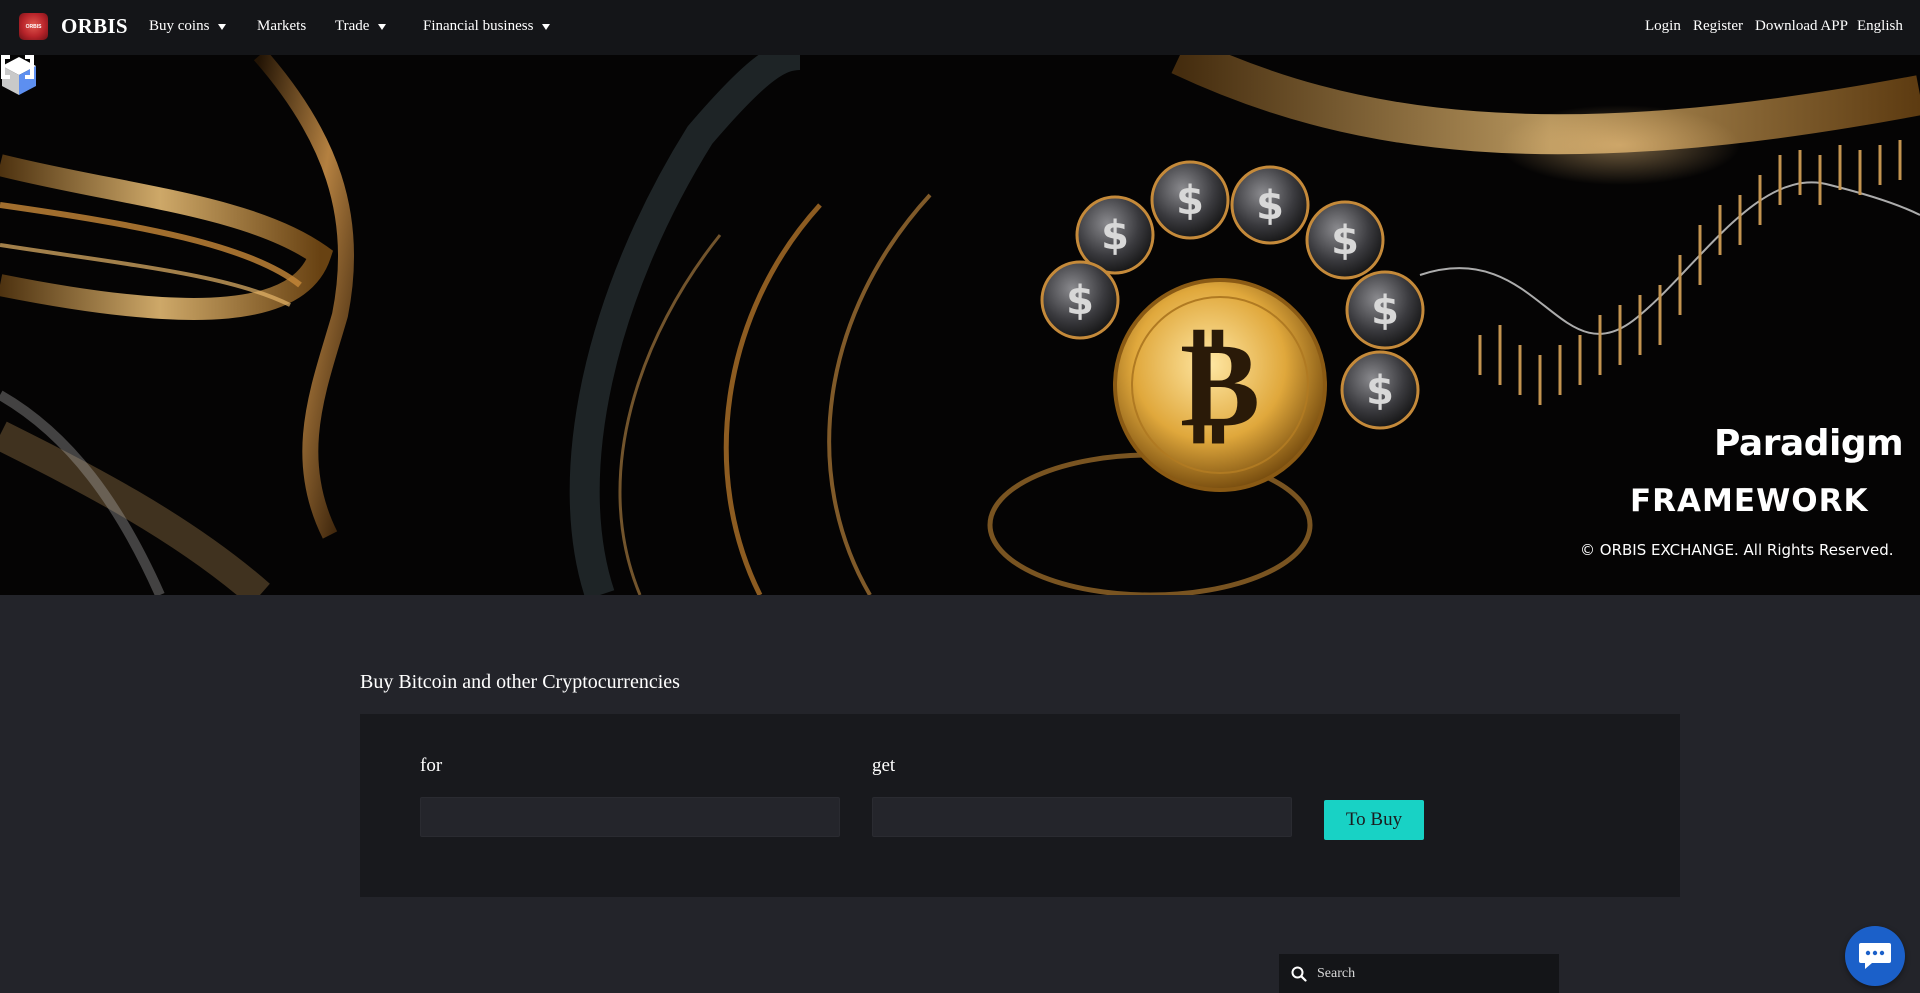  I want to click on nav-markets: Markets, so click(281, 26).